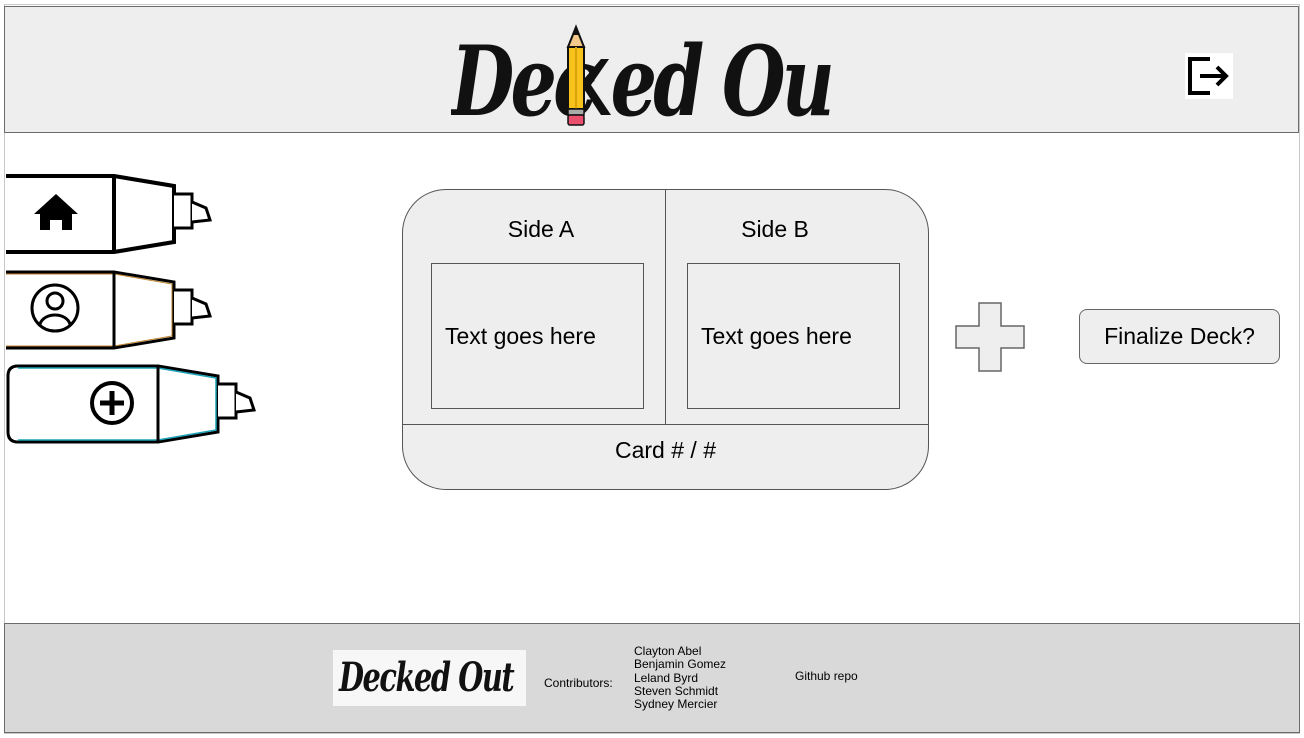  What do you see at coordinates (666, 677) in the screenshot?
I see `contributor-name: Leland Byrd` at bounding box center [666, 677].